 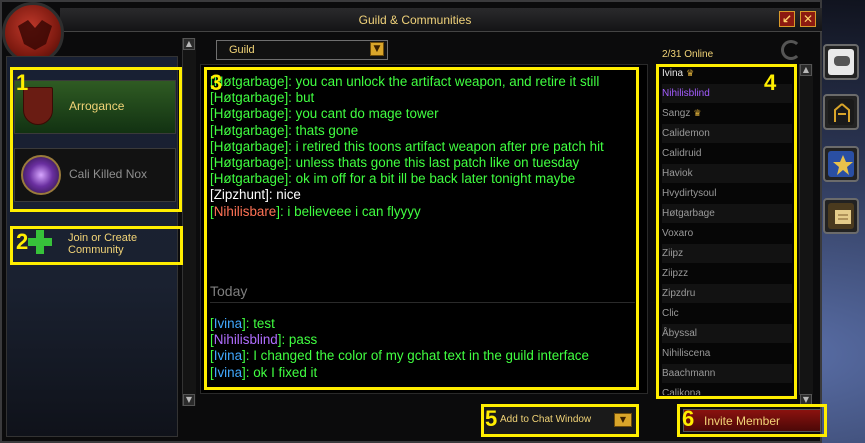 I want to click on tab-info, so click(x=841, y=216).